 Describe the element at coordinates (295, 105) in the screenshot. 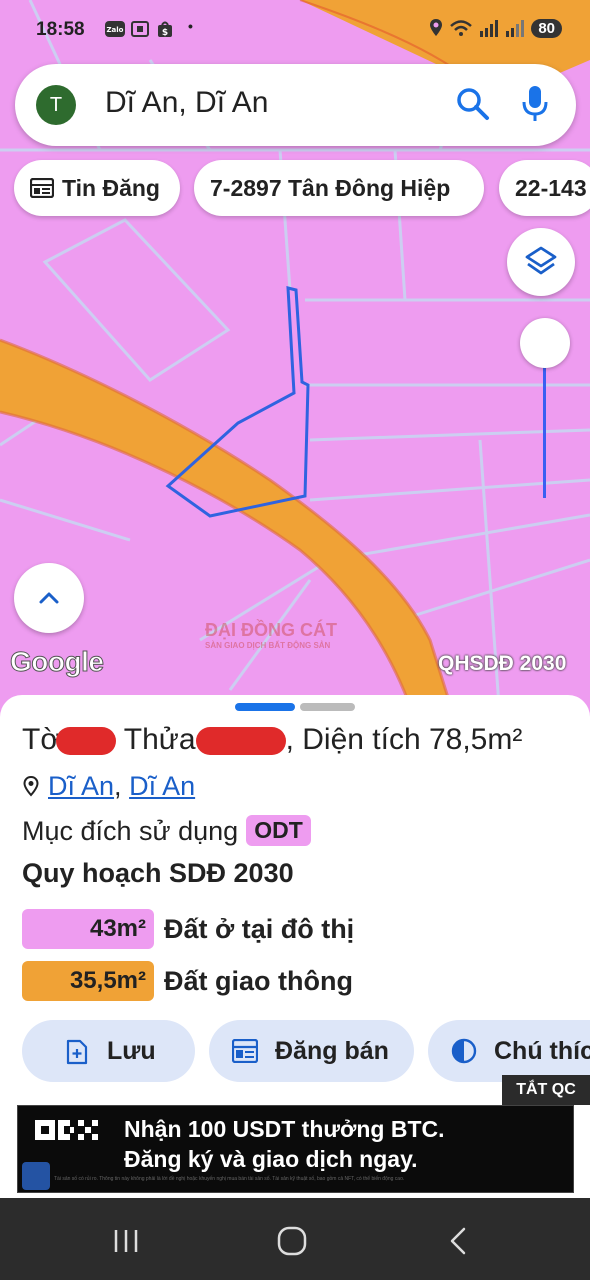

I see `search-bar: T Dĩ An, Dĩ An` at that location.